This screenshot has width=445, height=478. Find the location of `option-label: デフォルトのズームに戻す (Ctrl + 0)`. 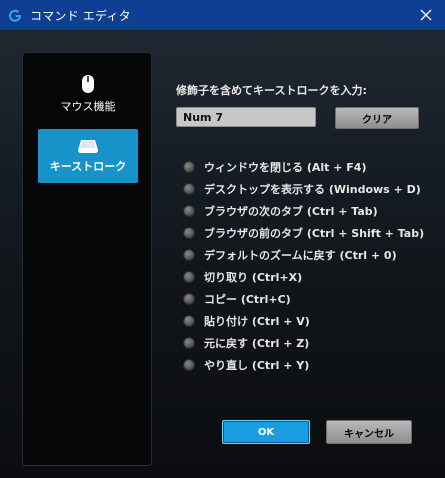

option-label: デフォルトのズームに戻す (Ctrl + 0) is located at coordinates (300, 255).